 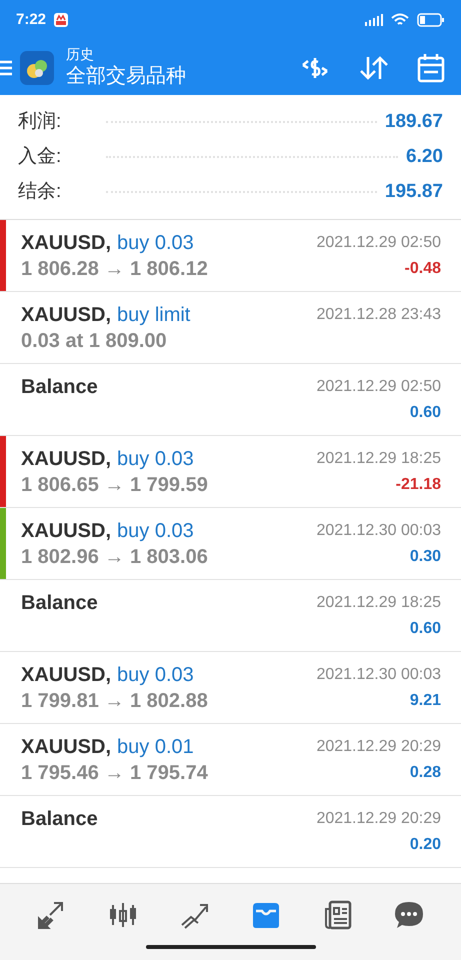 I want to click on sort-icon, so click(x=374, y=67).